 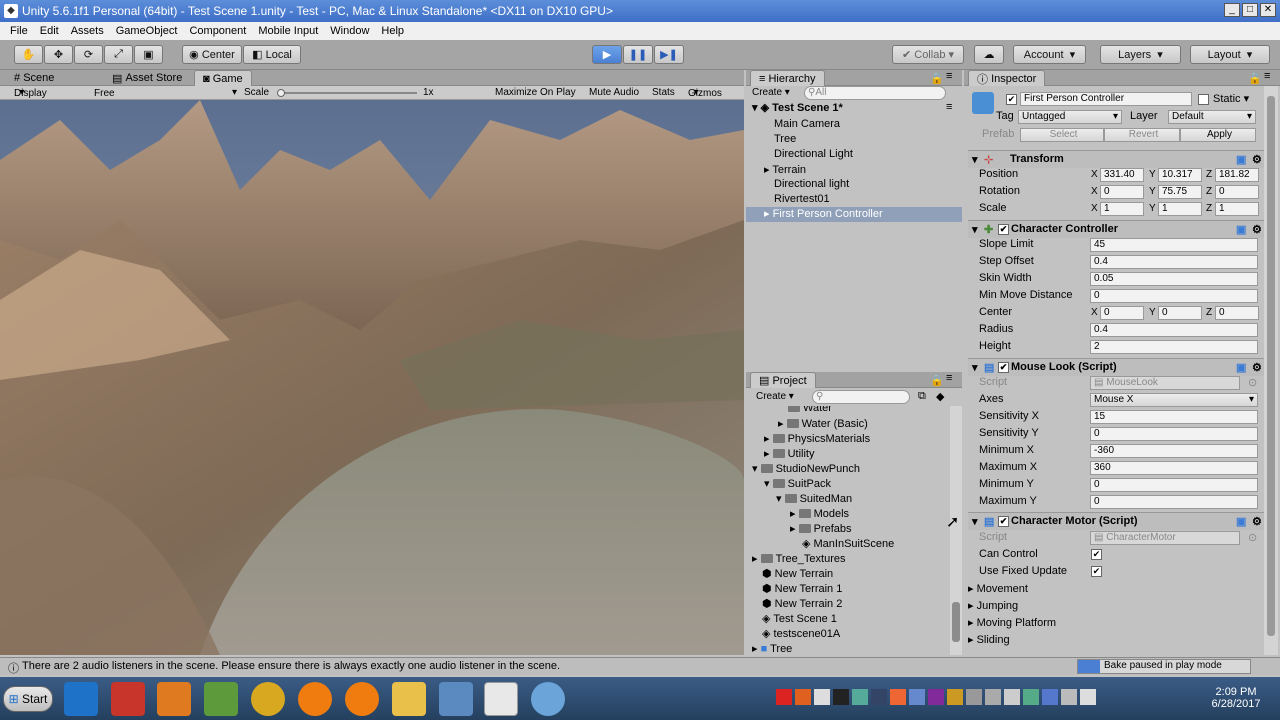 I want to click on tag-dropdown: Untagged ▾, so click(x=1070, y=117).